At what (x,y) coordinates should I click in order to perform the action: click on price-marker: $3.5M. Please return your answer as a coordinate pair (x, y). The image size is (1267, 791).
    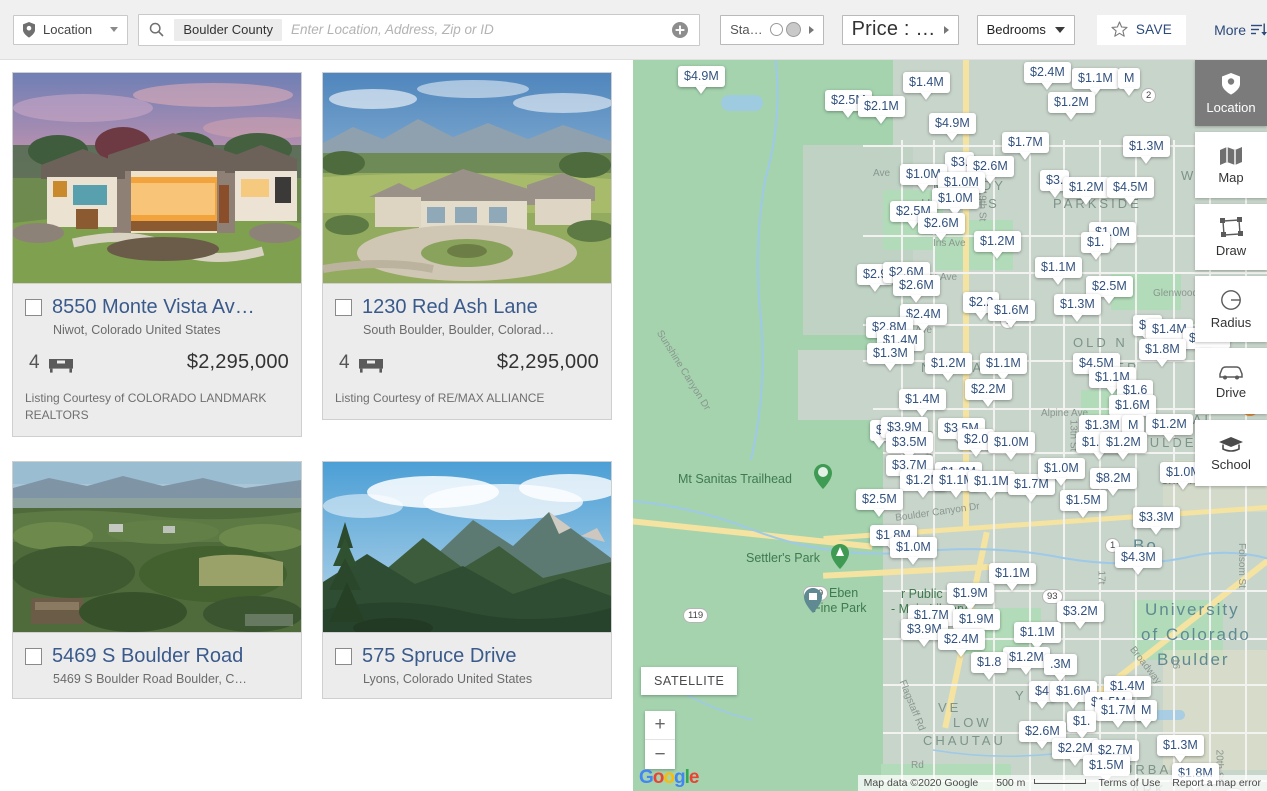
    Looking at the image, I should click on (909, 442).